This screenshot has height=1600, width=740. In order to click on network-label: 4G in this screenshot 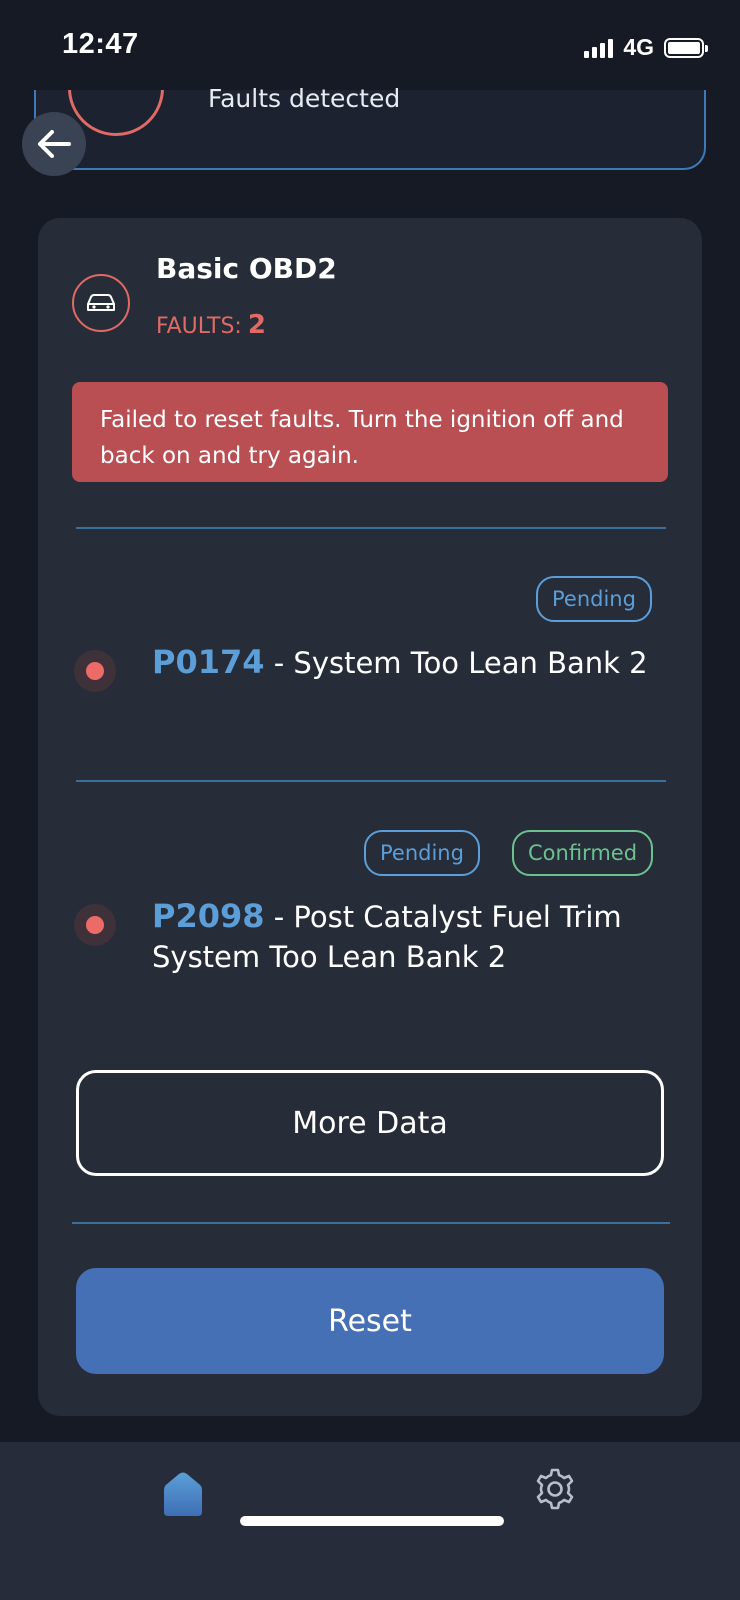, I will do `click(638, 47)`.